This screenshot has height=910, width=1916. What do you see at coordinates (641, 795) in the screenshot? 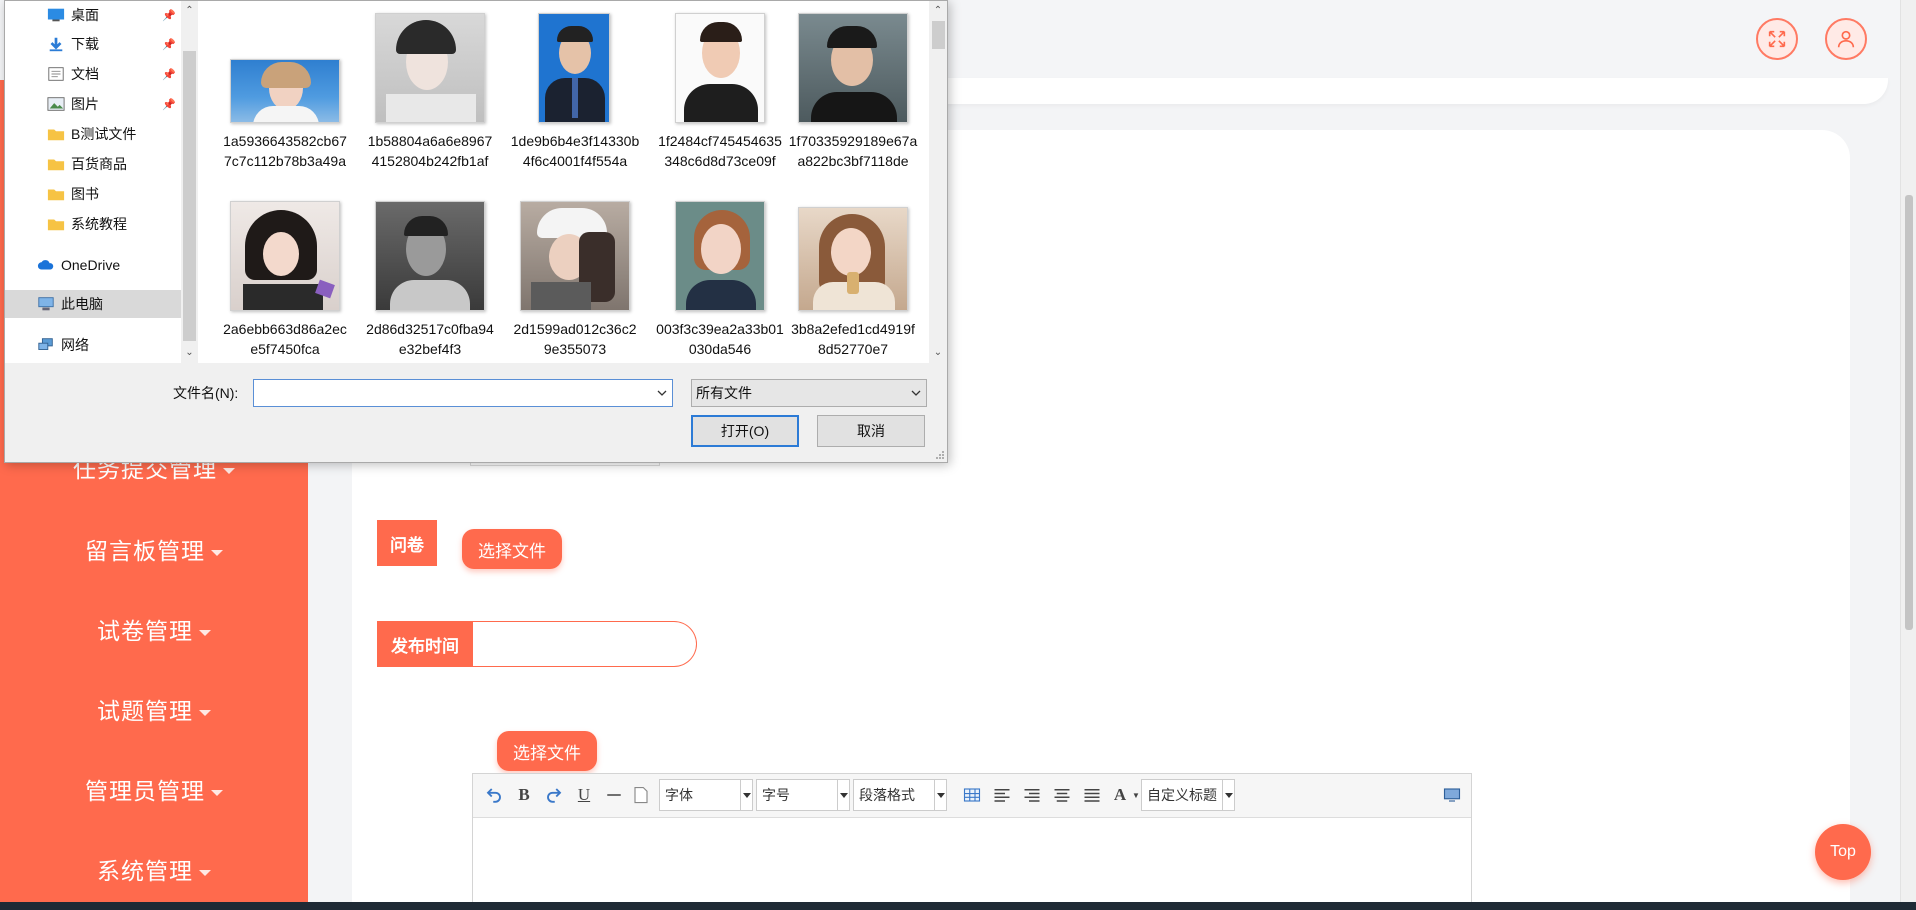
I see `page-icon` at bounding box center [641, 795].